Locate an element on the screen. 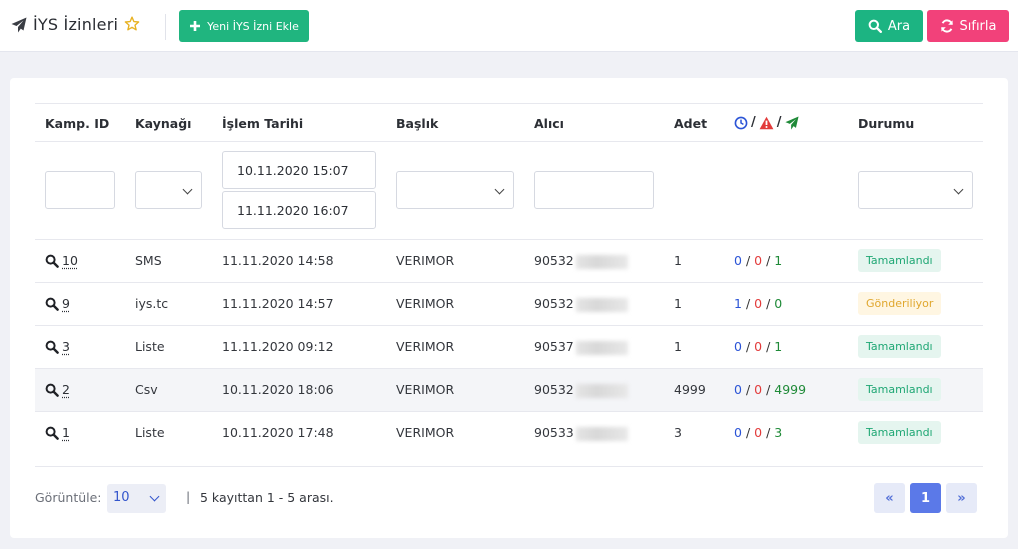 This screenshot has height=549, width=1018. page-size-select: 10 is located at coordinates (136, 498).